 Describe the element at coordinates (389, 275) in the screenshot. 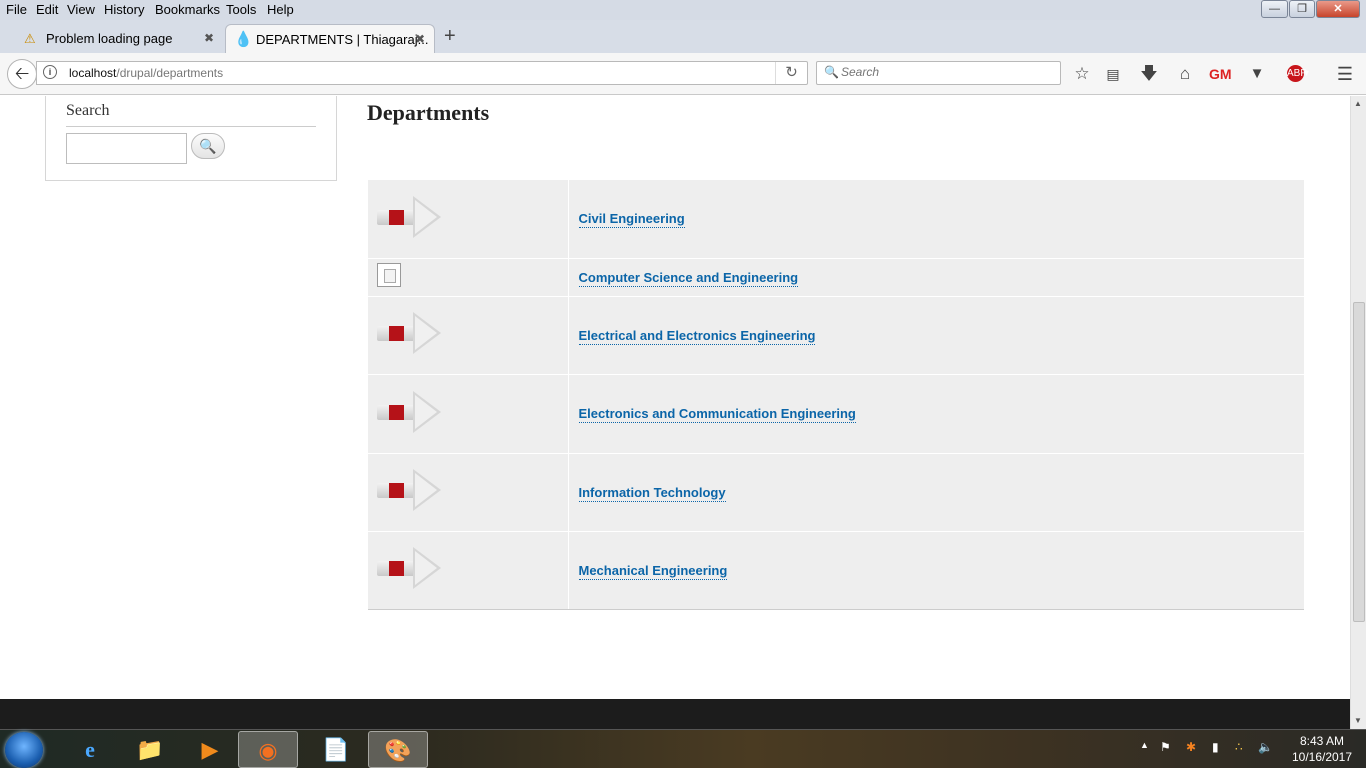

I see `broken-image-icon` at that location.